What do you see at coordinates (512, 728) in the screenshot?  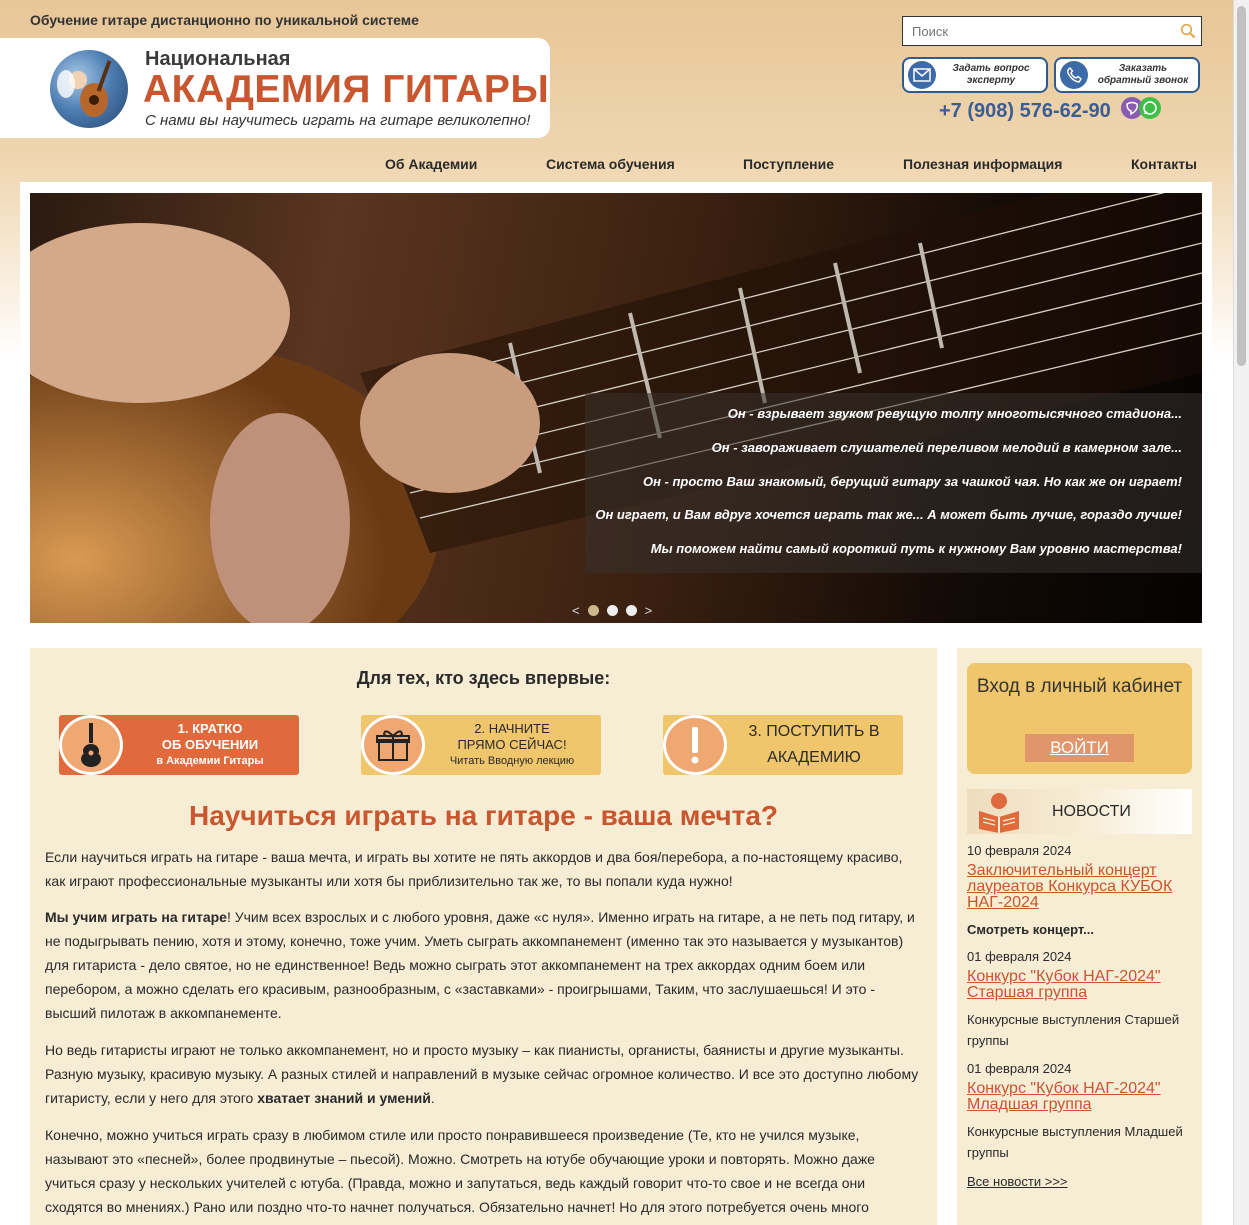 I see `step2-line1: 2. НАЧНИТЕ` at bounding box center [512, 728].